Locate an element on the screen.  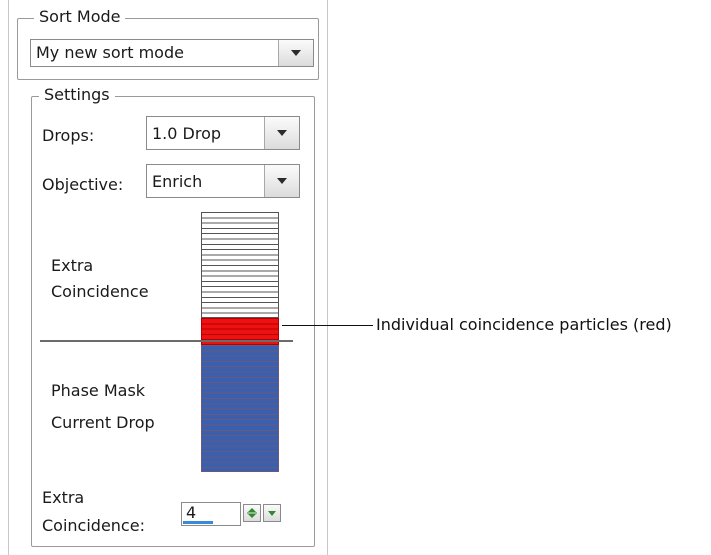
extra-coincidence-label-line1: Extra is located at coordinates (72, 265).